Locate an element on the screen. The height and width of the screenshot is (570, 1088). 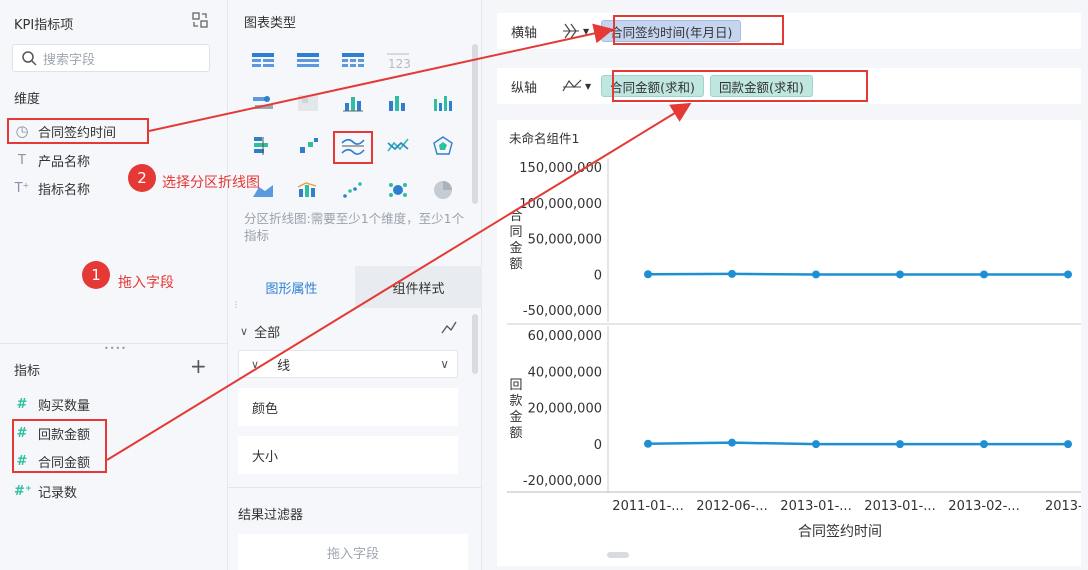
y-axis-label: 纵轴 is located at coordinates (524, 88).